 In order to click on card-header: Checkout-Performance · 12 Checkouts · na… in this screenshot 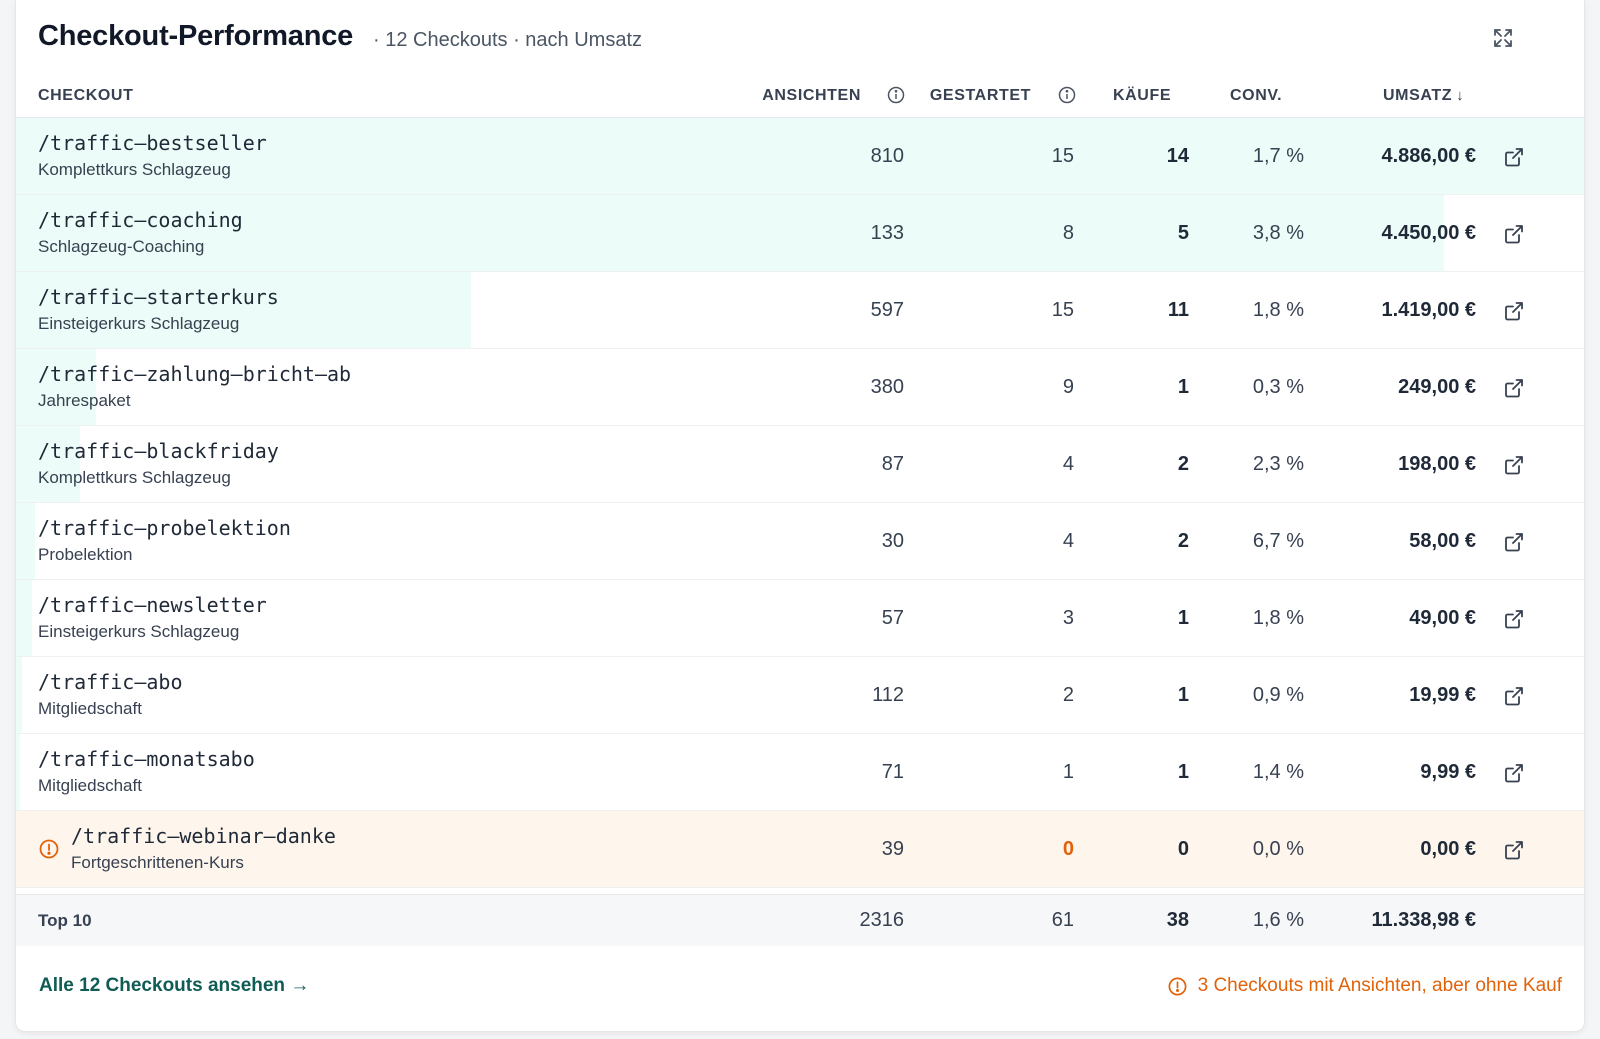, I will do `click(800, 39)`.